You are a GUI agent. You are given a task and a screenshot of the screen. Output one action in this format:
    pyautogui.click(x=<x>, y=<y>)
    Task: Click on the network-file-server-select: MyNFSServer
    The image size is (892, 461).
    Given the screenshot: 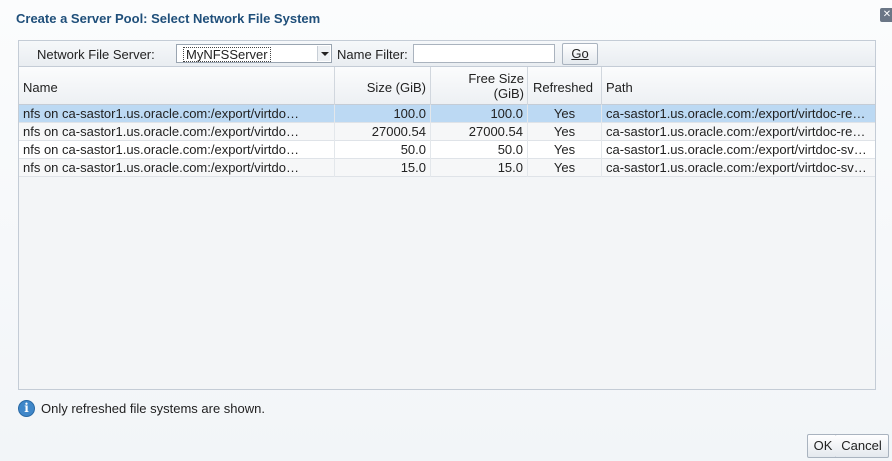 What is the action you would take?
    pyautogui.click(x=254, y=53)
    